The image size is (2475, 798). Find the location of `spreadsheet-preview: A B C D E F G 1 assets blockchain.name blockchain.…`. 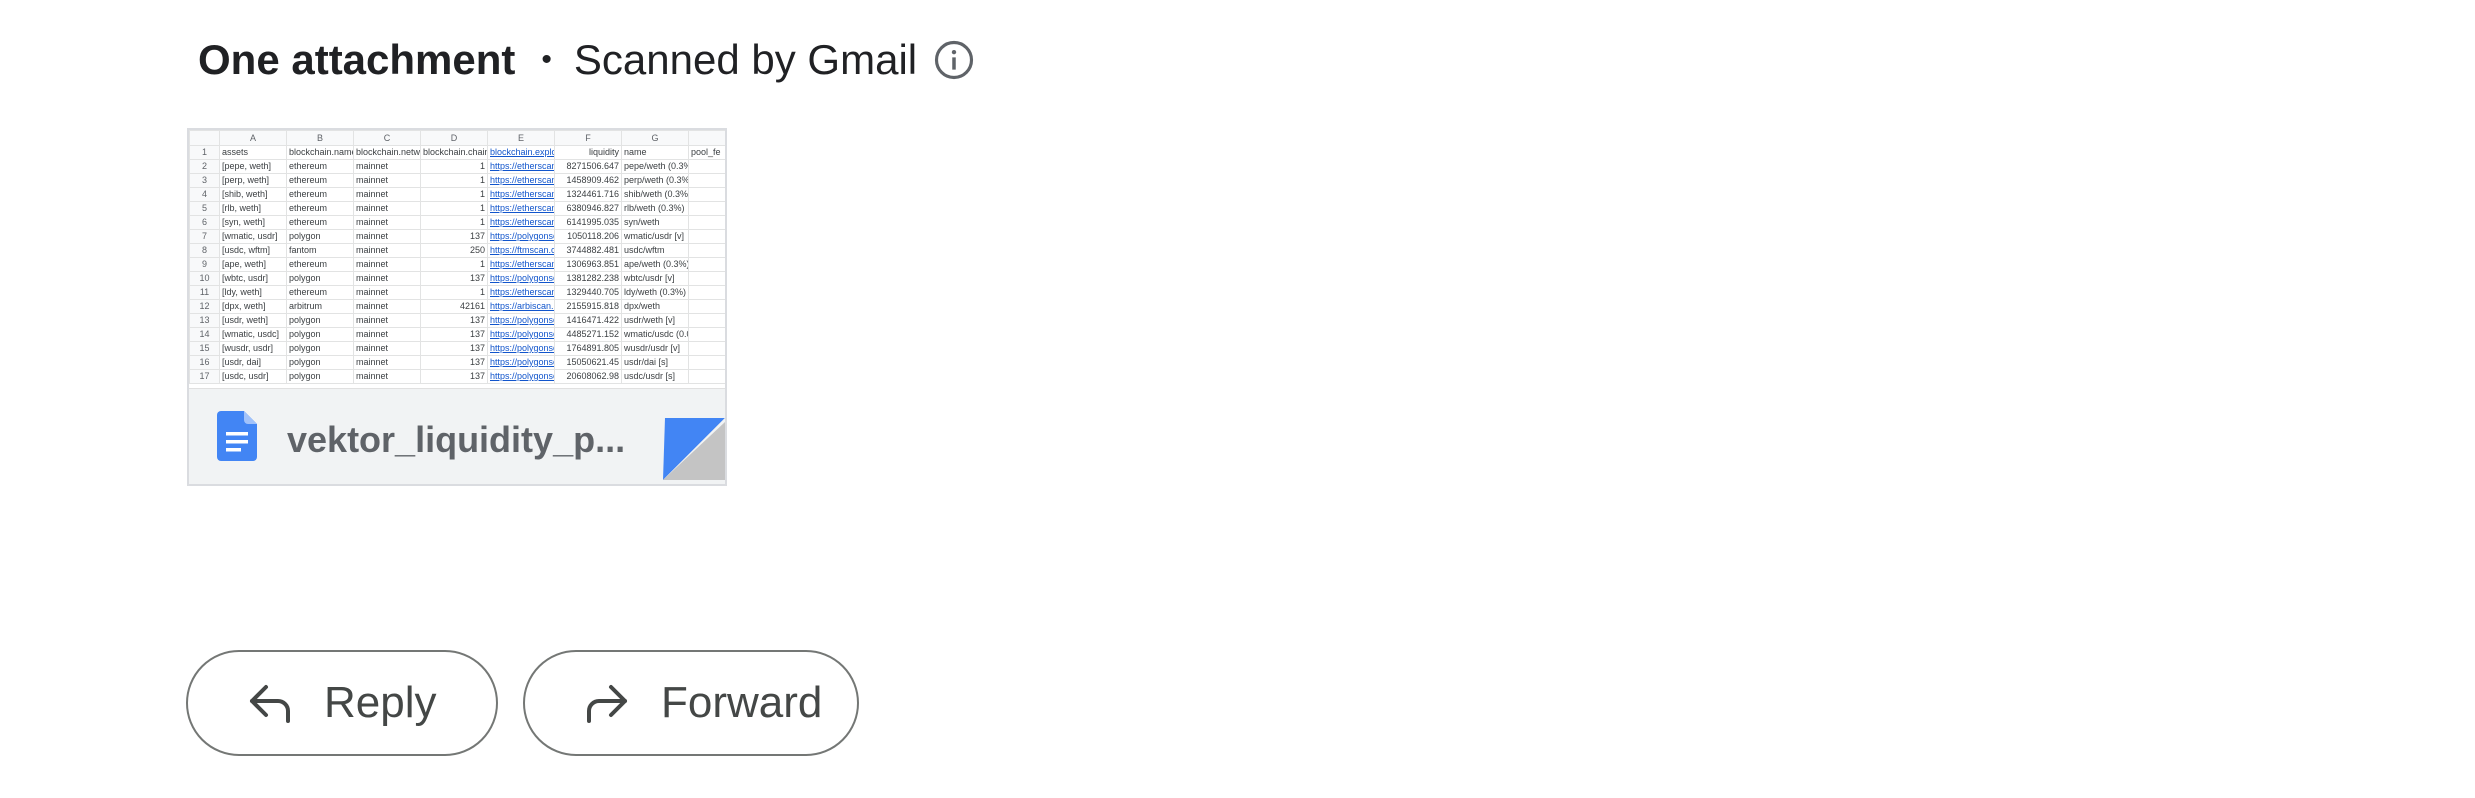

spreadsheet-preview: A B C D E F G 1 assets blockchain.name blockchain.… is located at coordinates (457, 257).